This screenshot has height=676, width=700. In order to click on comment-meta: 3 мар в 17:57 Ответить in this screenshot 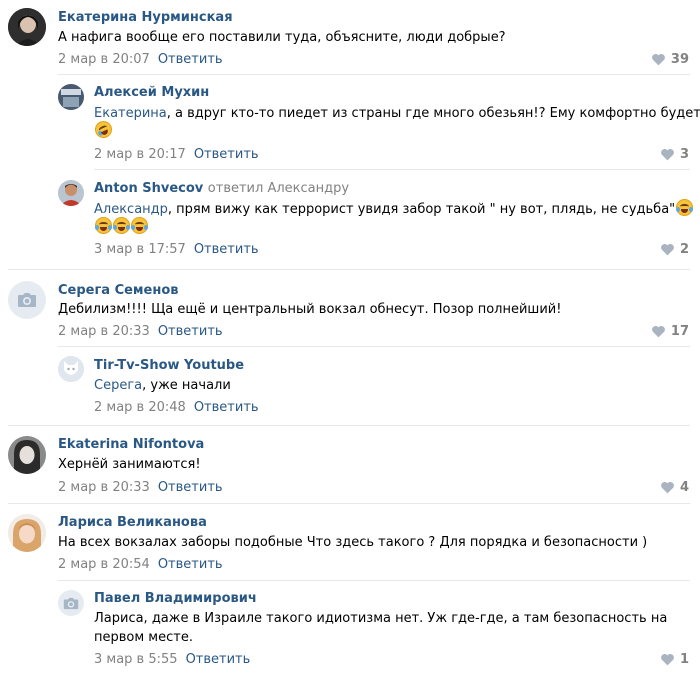, I will do `click(176, 249)`.